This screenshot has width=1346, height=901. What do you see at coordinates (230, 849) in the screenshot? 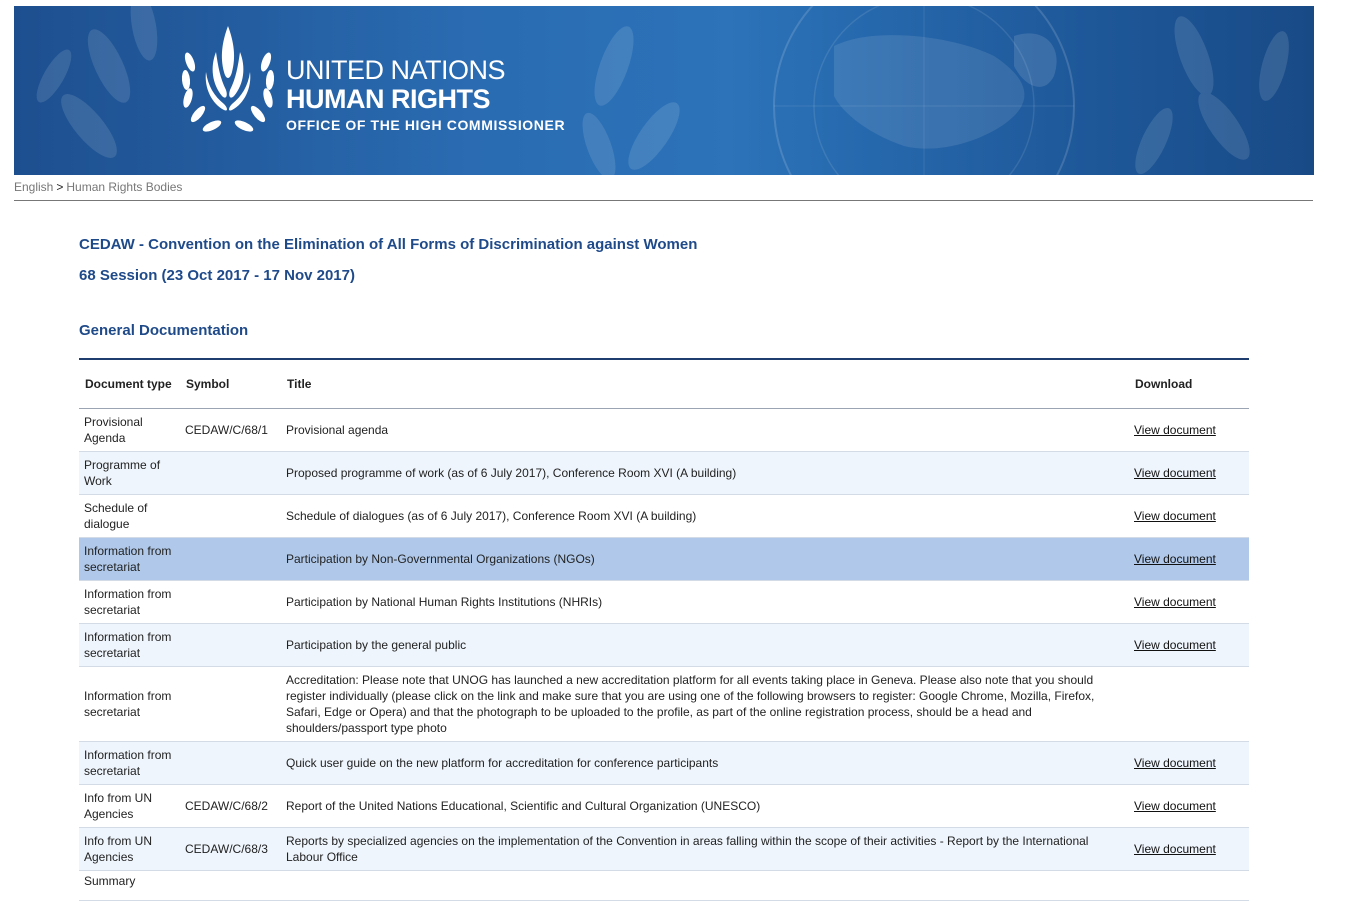
I see `cell-symbol: CEDAW/C/68/3` at bounding box center [230, 849].